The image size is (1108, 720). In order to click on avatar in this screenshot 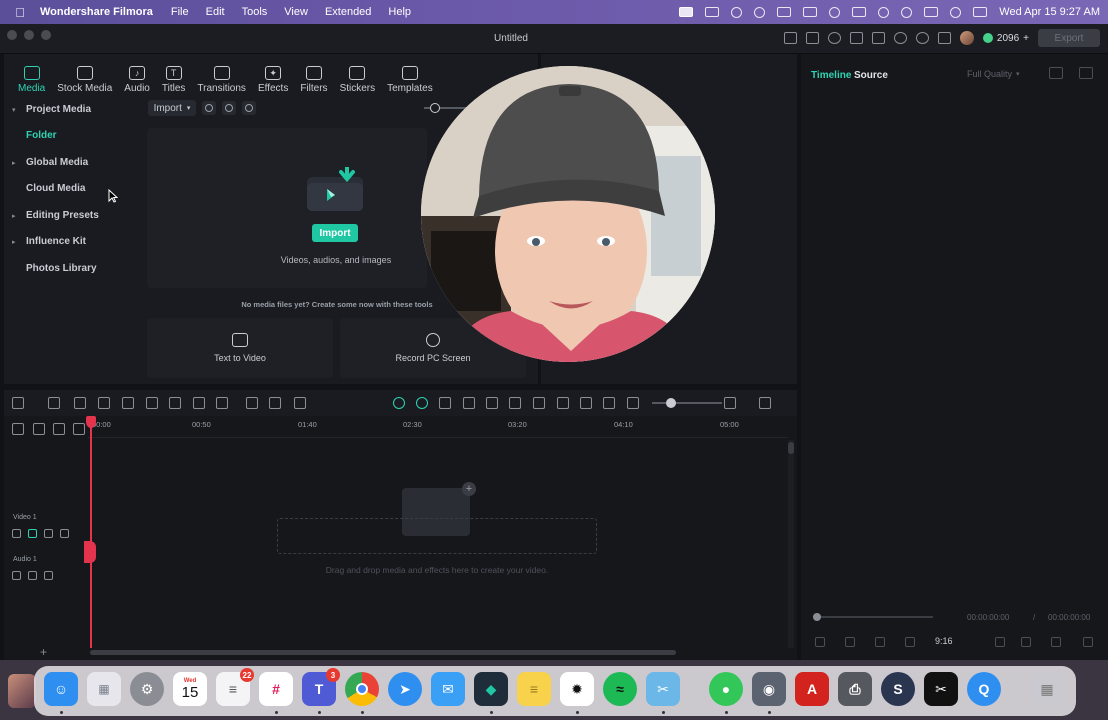, I will do `click(966, 38)`.